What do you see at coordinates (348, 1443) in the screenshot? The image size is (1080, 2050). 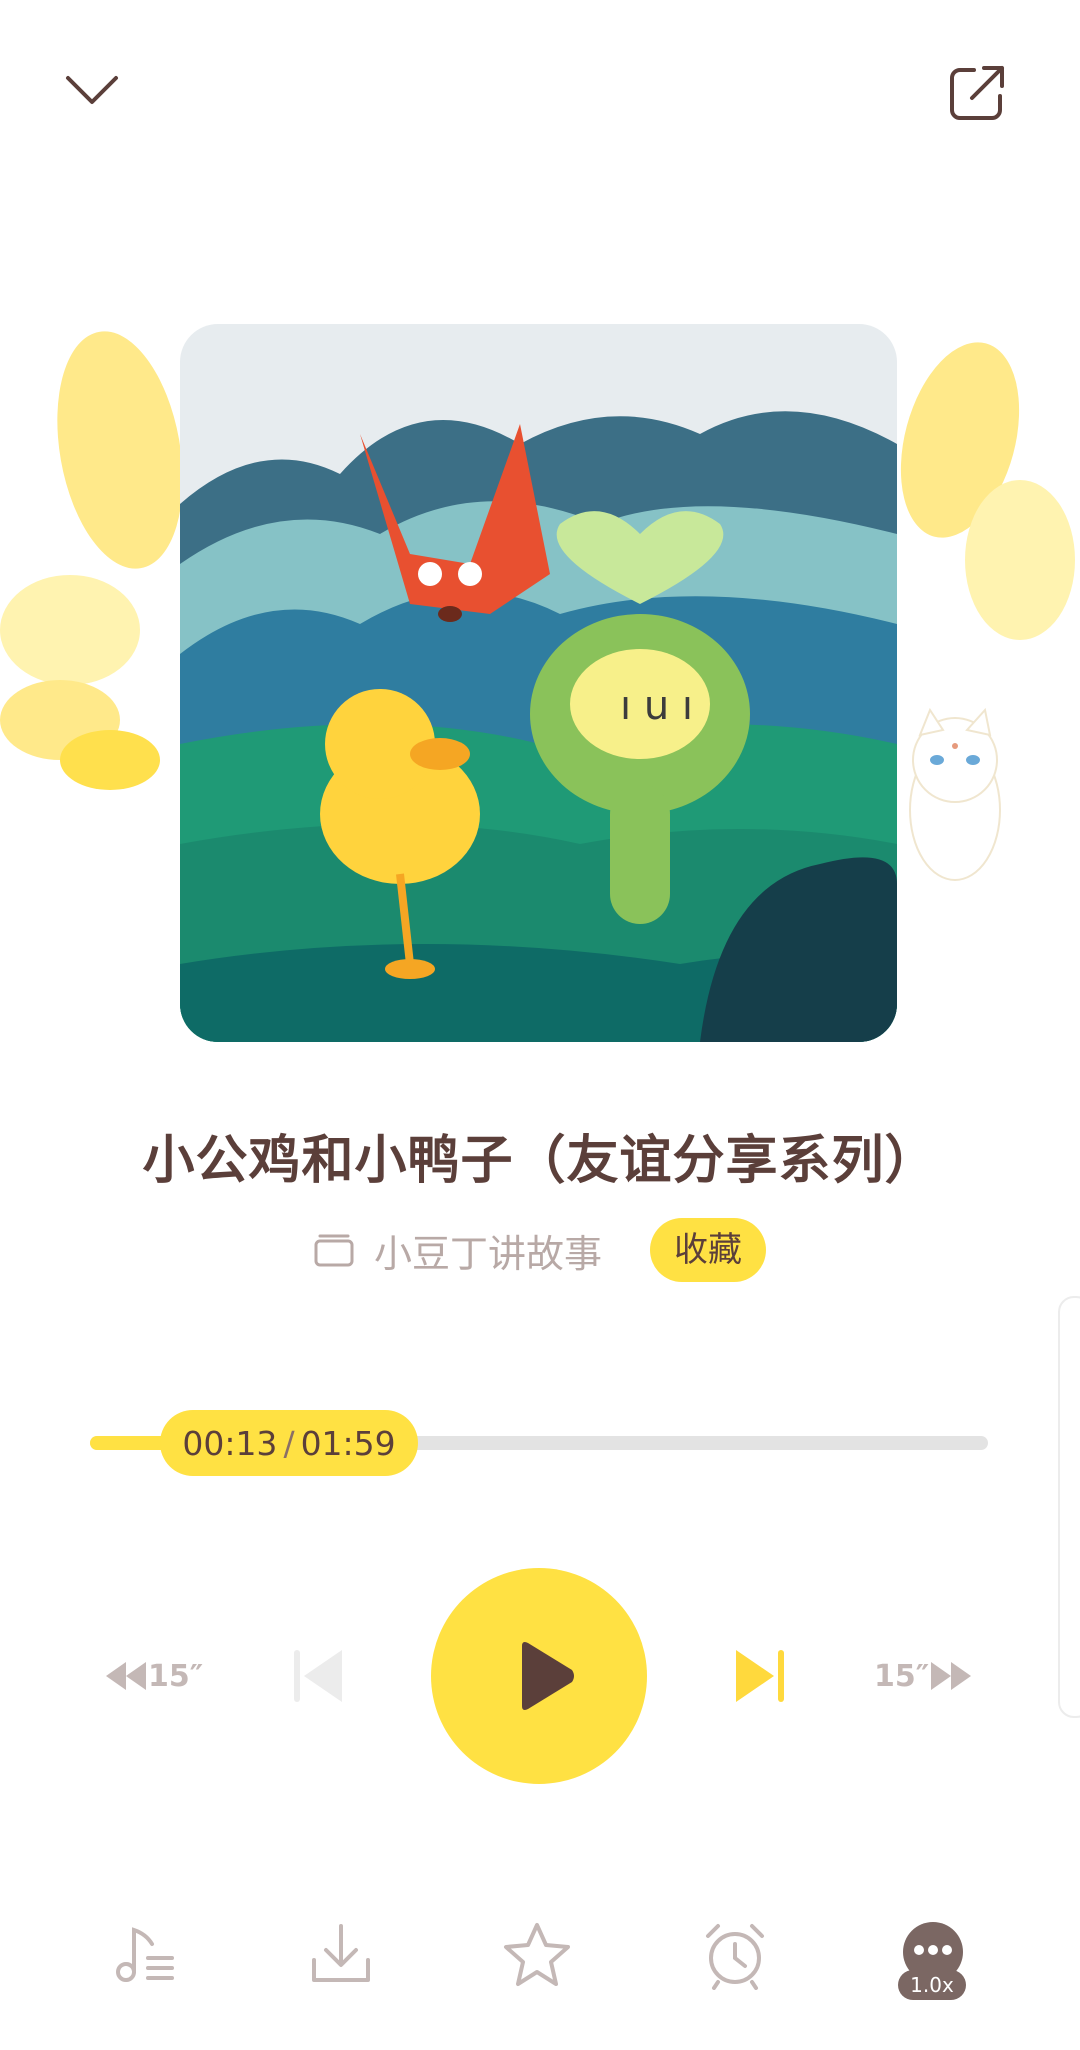 I see `total-time: 01:59` at bounding box center [348, 1443].